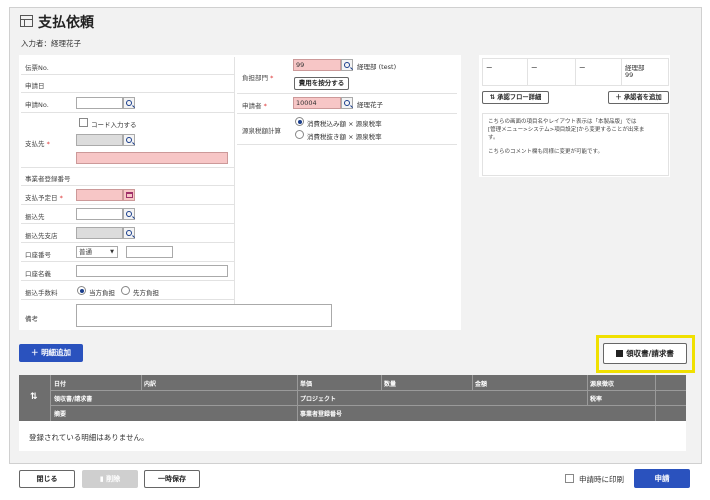 The width and height of the screenshot is (710, 500). What do you see at coordinates (97, 252) in the screenshot?
I see `account-type-select: 普通 ▼` at bounding box center [97, 252].